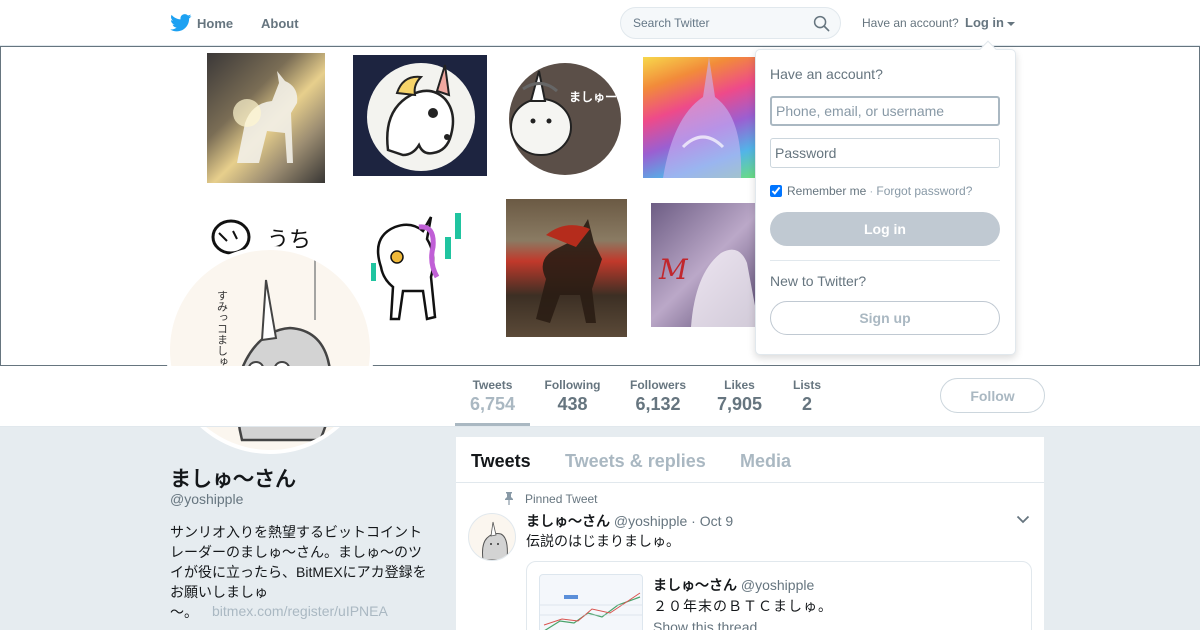 This screenshot has width=1200, height=630. What do you see at coordinates (765, 461) in the screenshot?
I see `tab-media: Media` at bounding box center [765, 461].